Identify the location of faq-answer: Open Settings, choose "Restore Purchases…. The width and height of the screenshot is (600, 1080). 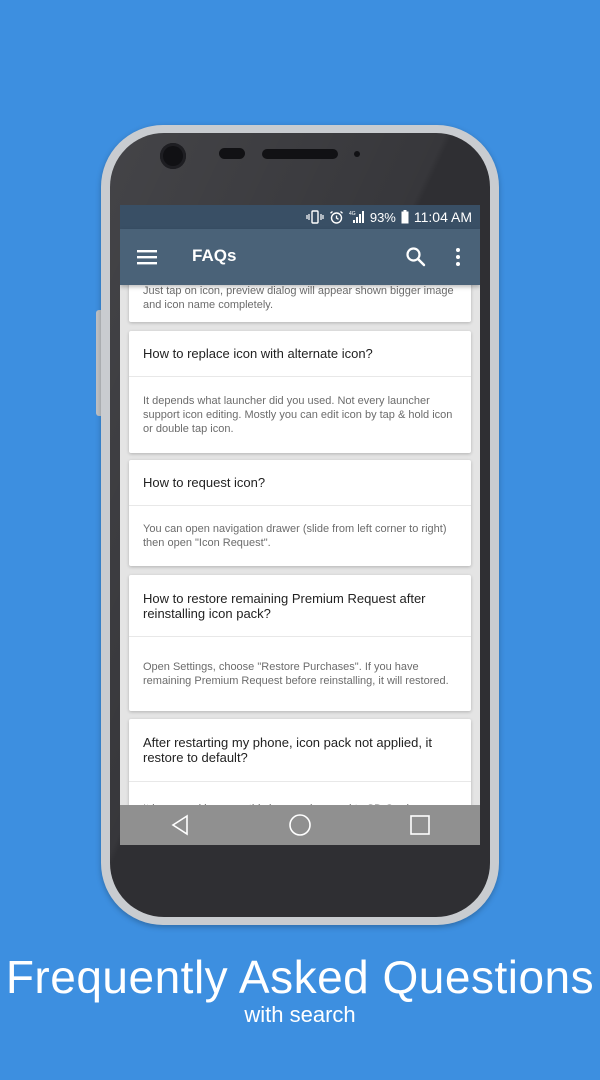
(296, 674).